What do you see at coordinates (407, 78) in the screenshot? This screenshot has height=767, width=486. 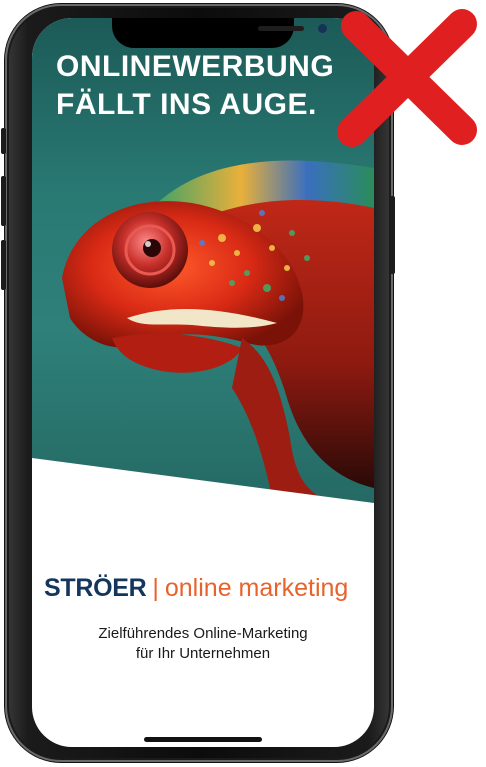 I see `red-cross-icon` at bounding box center [407, 78].